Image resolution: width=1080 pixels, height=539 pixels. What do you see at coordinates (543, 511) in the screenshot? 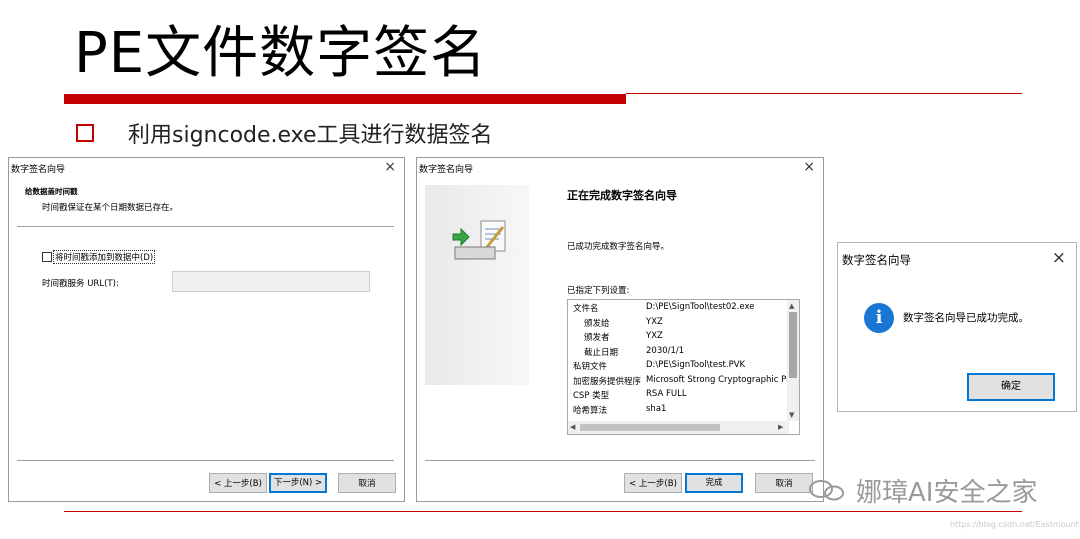
I see `footer-line` at bounding box center [543, 511].